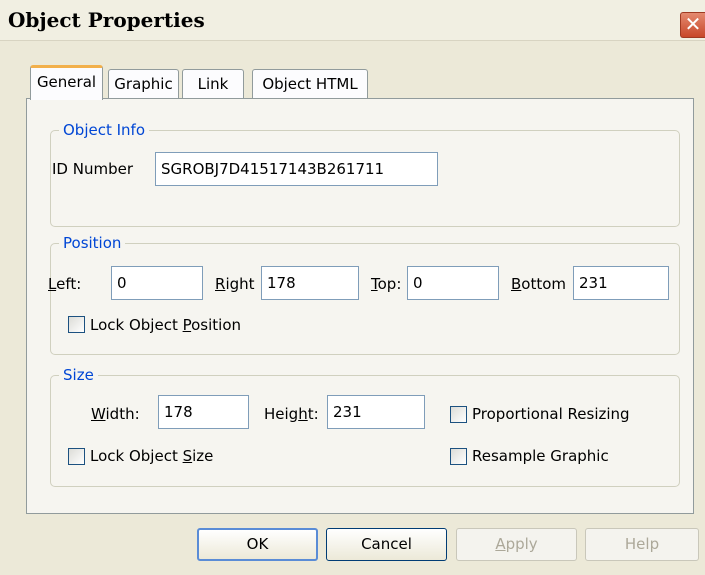 This screenshot has height=575, width=705. What do you see at coordinates (540, 456) in the screenshot?
I see `resample-graphic-label: Resample Graphic` at bounding box center [540, 456].